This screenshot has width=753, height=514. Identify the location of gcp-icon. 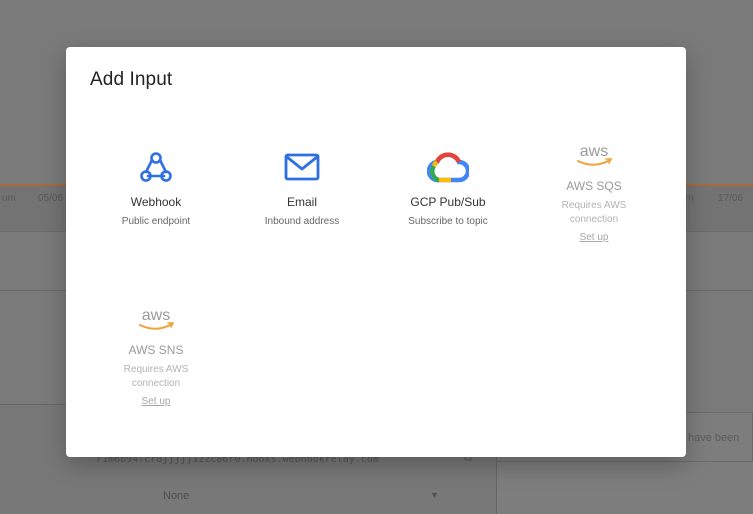
(448, 167).